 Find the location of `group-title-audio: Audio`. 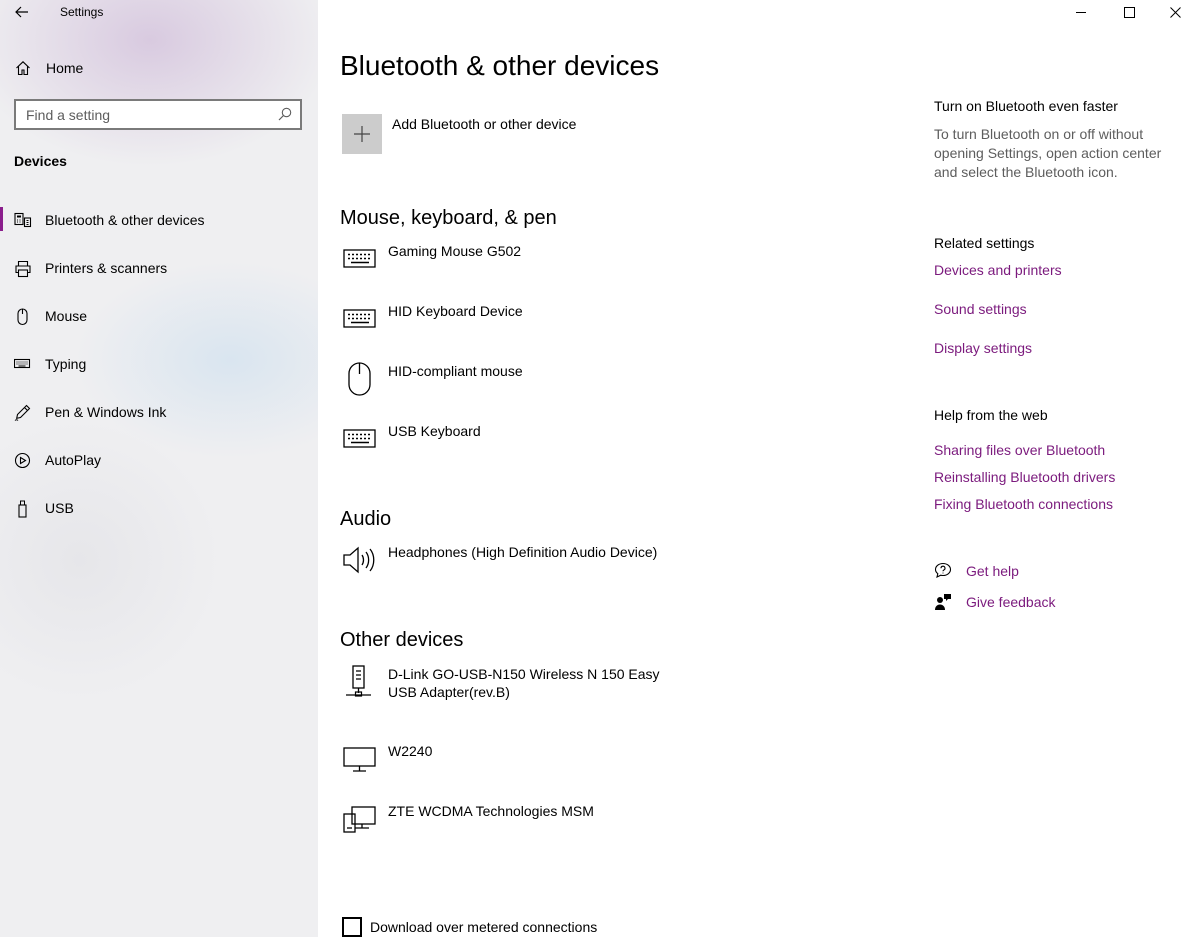

group-title-audio: Audio is located at coordinates (366, 519).